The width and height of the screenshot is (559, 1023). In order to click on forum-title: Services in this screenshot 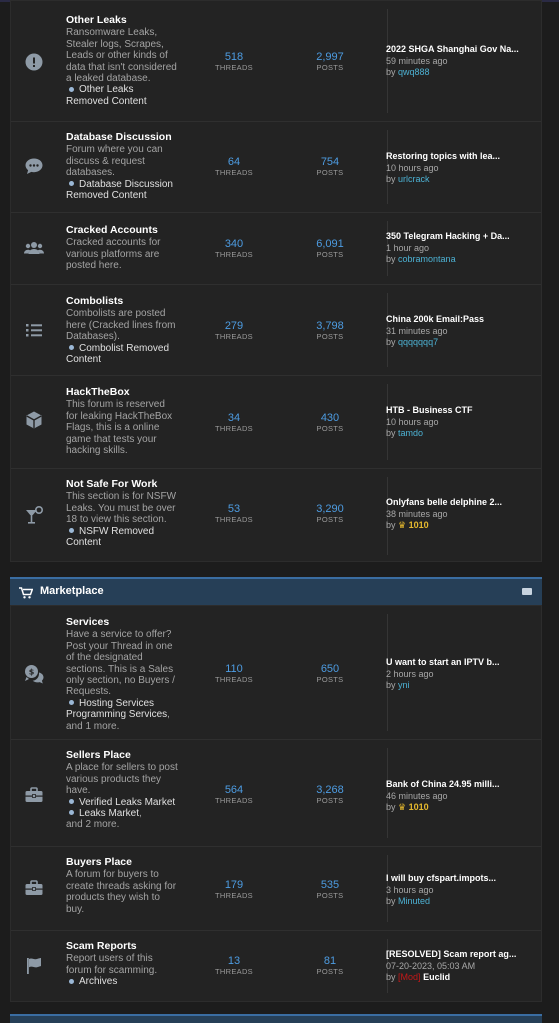, I will do `click(122, 622)`.